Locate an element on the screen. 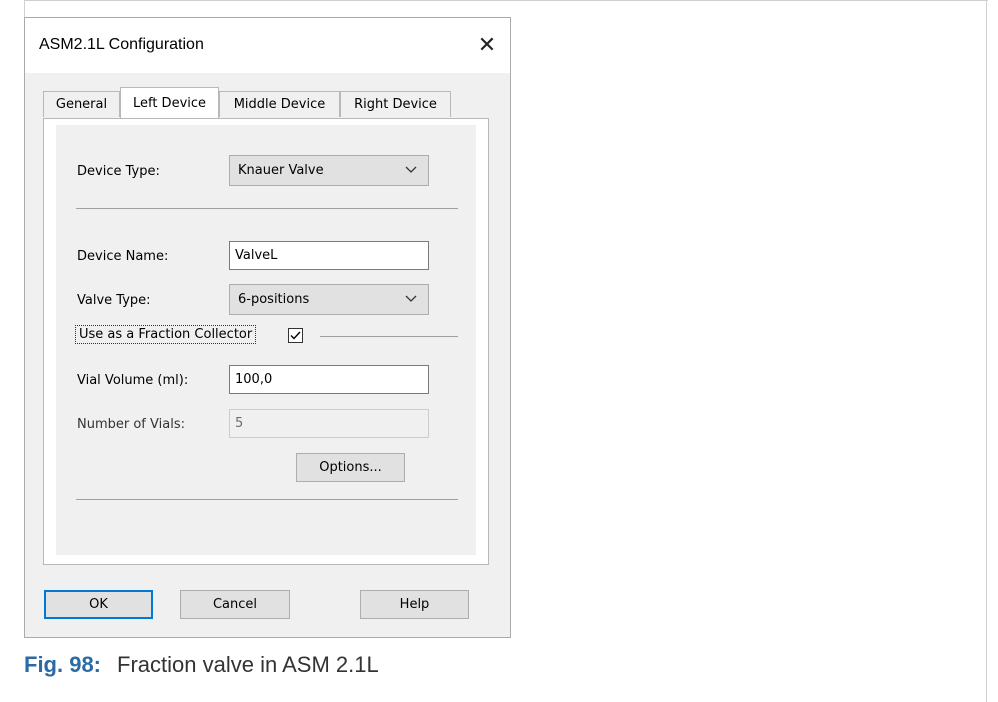 This screenshot has width=998, height=702. fraction-collector-checkbox is located at coordinates (295, 335).